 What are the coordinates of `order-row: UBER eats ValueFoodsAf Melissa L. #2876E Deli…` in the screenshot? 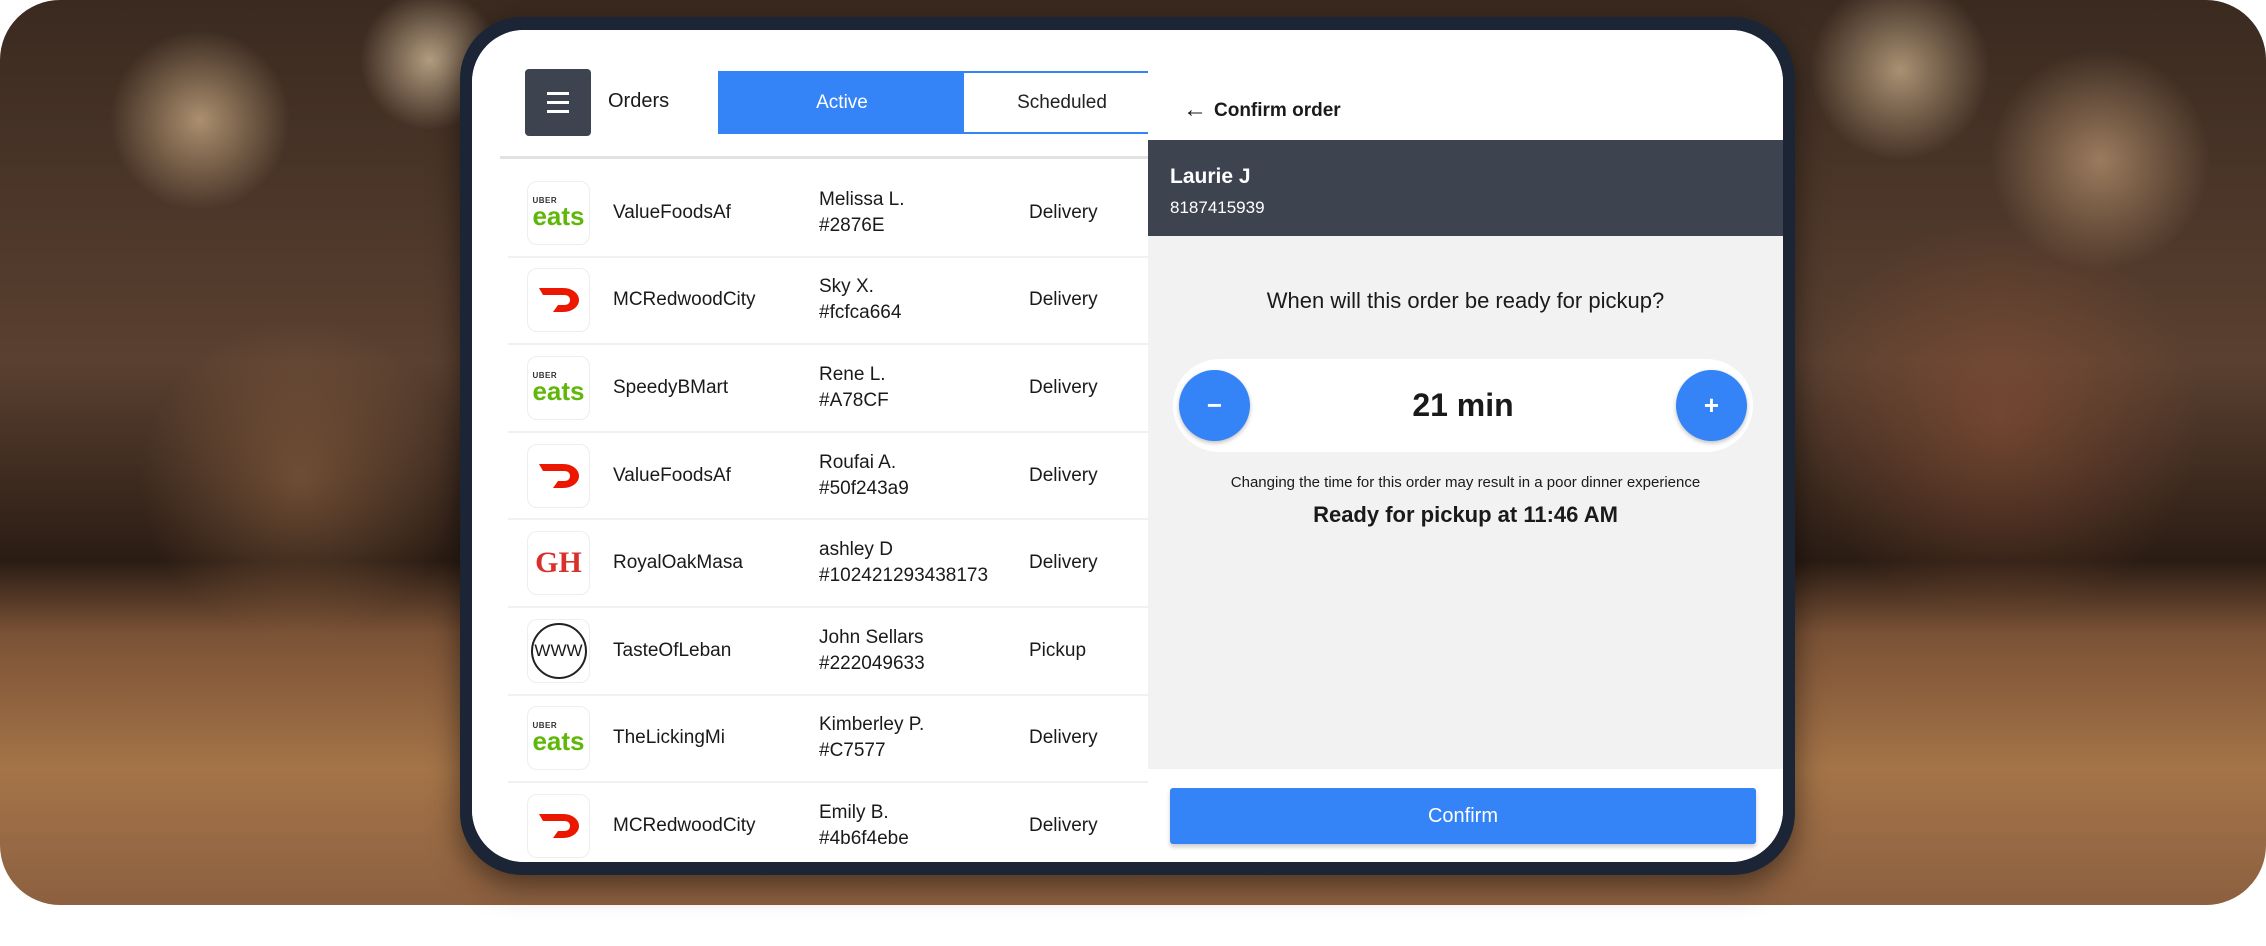 It's located at (828, 214).